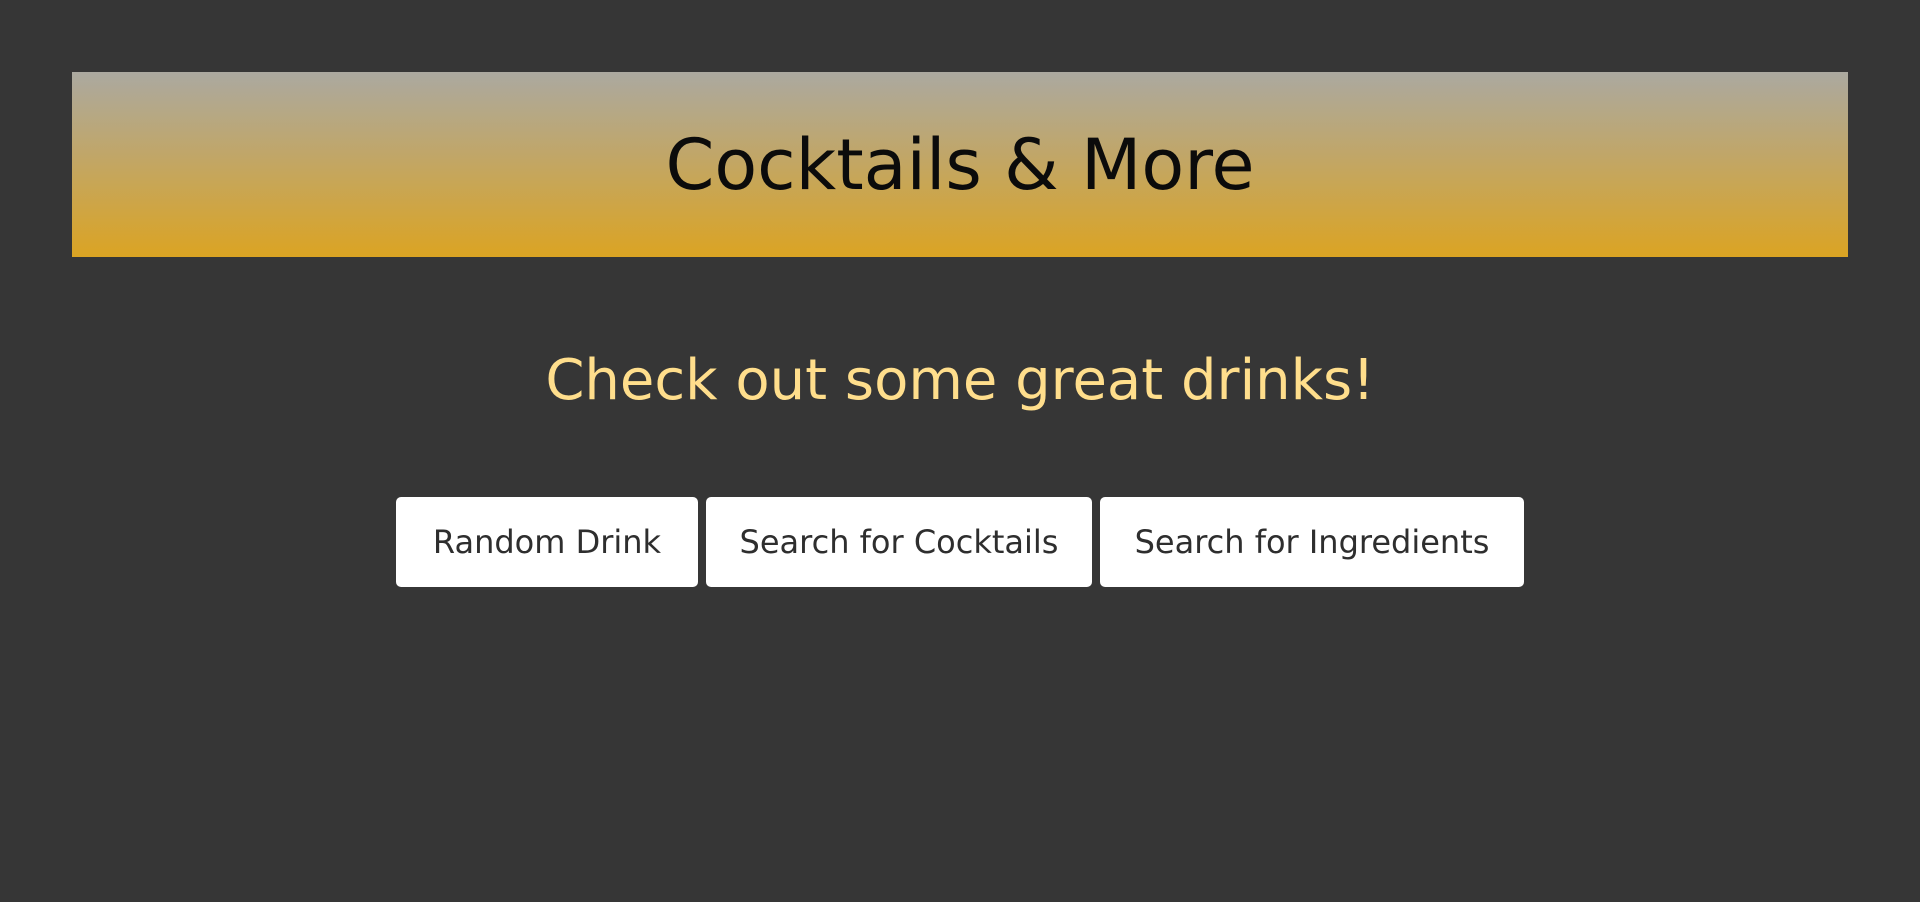  I want to click on site-title: Cocktails & More, so click(960, 164).